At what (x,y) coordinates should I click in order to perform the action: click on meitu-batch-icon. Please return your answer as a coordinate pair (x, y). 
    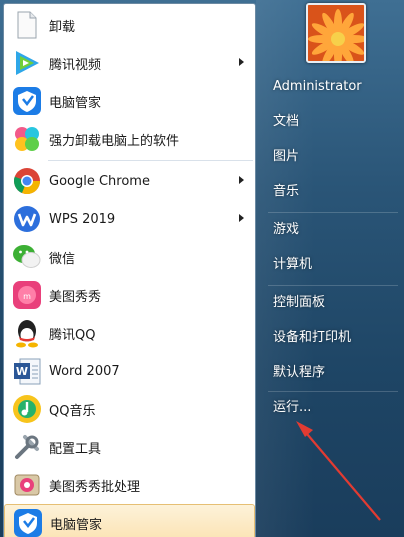
    Looking at the image, I should click on (27, 485).